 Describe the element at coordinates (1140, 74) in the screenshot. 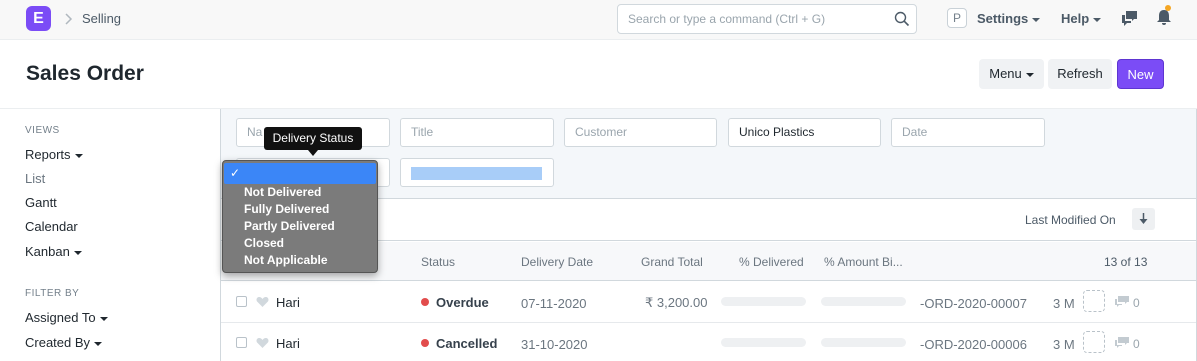

I see `new-button: New` at that location.